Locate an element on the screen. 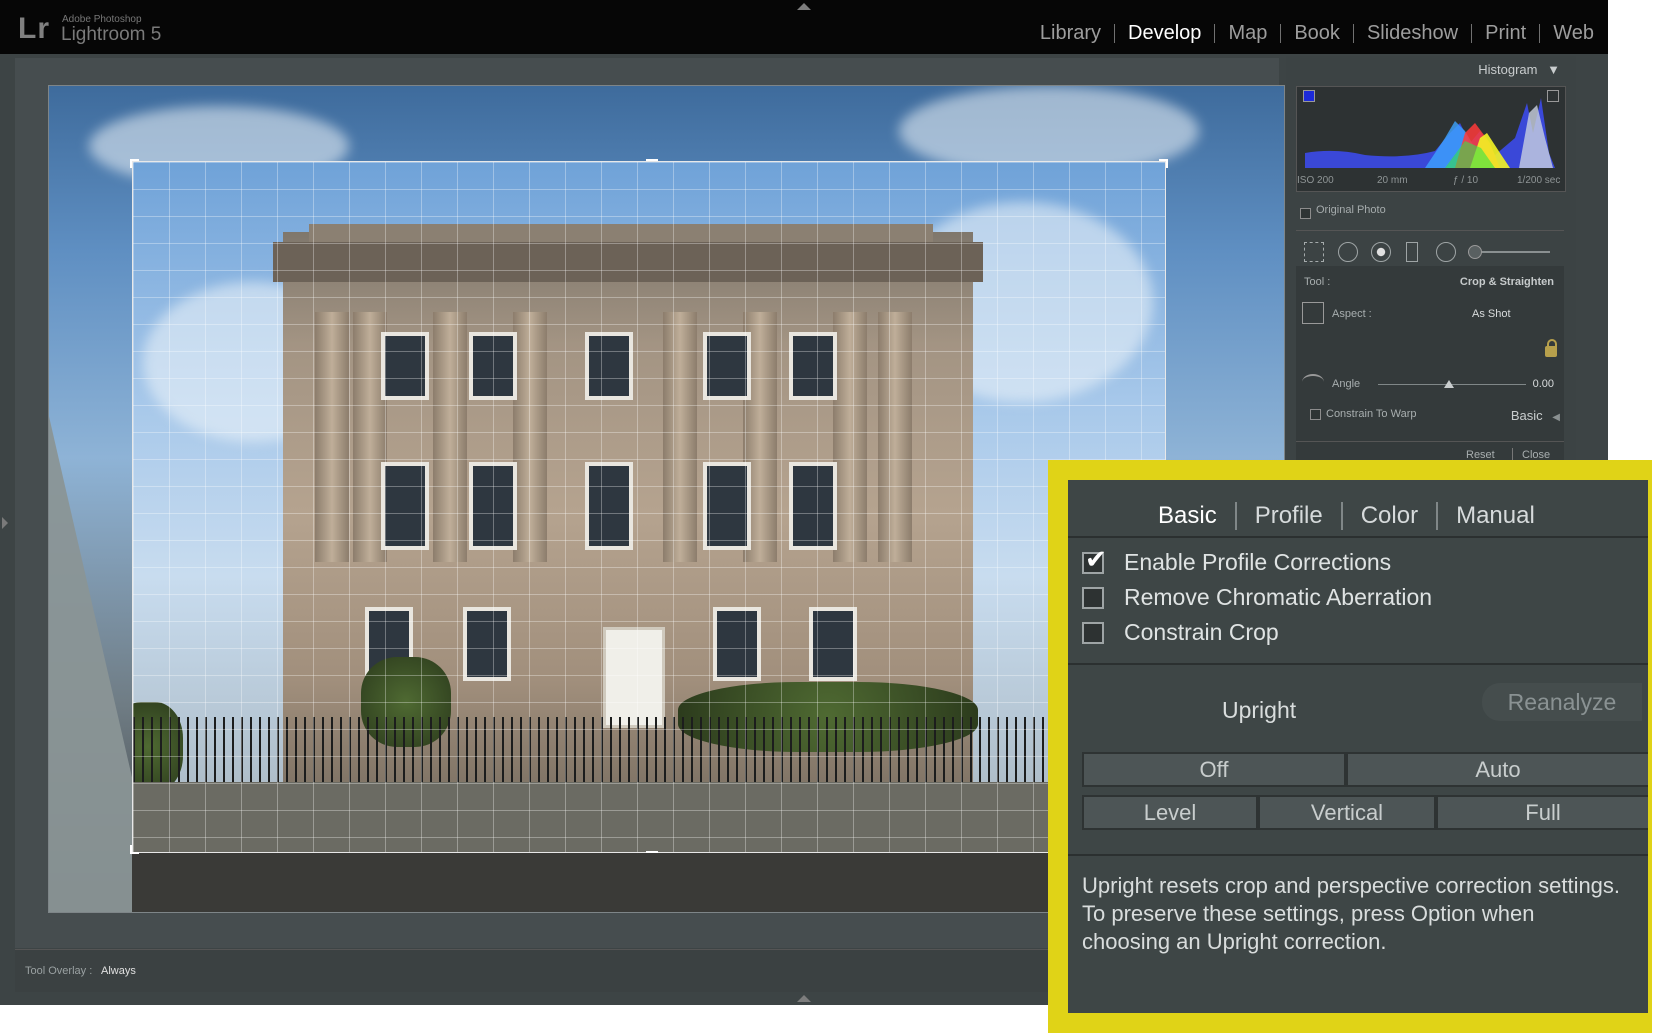 The width and height of the screenshot is (1662, 1033). adjustment-brush-icon is located at coordinates (1475, 252).